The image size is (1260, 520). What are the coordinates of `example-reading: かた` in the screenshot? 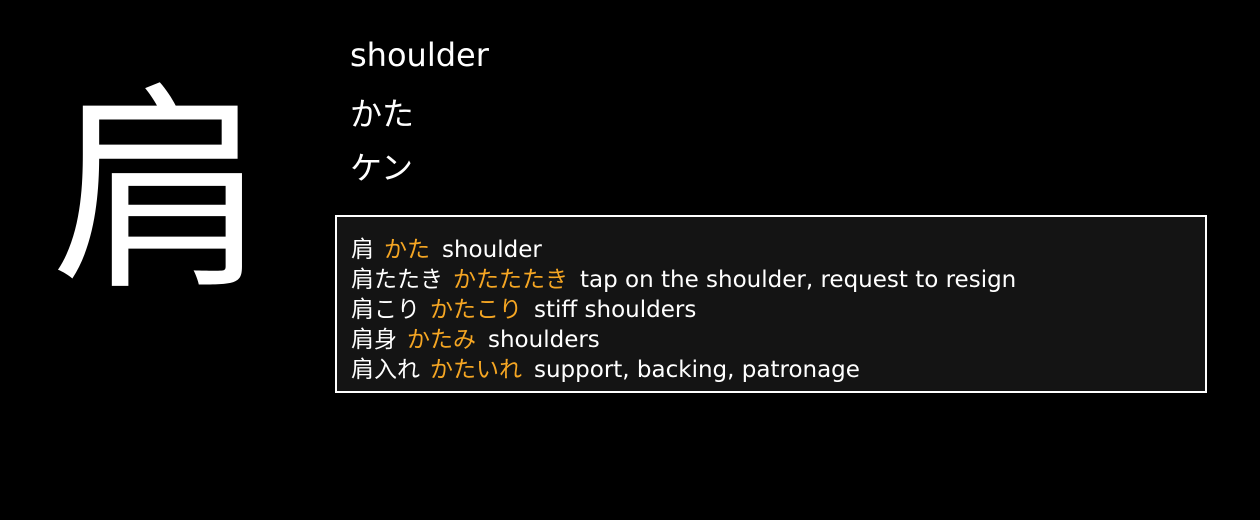 It's located at (407, 250).